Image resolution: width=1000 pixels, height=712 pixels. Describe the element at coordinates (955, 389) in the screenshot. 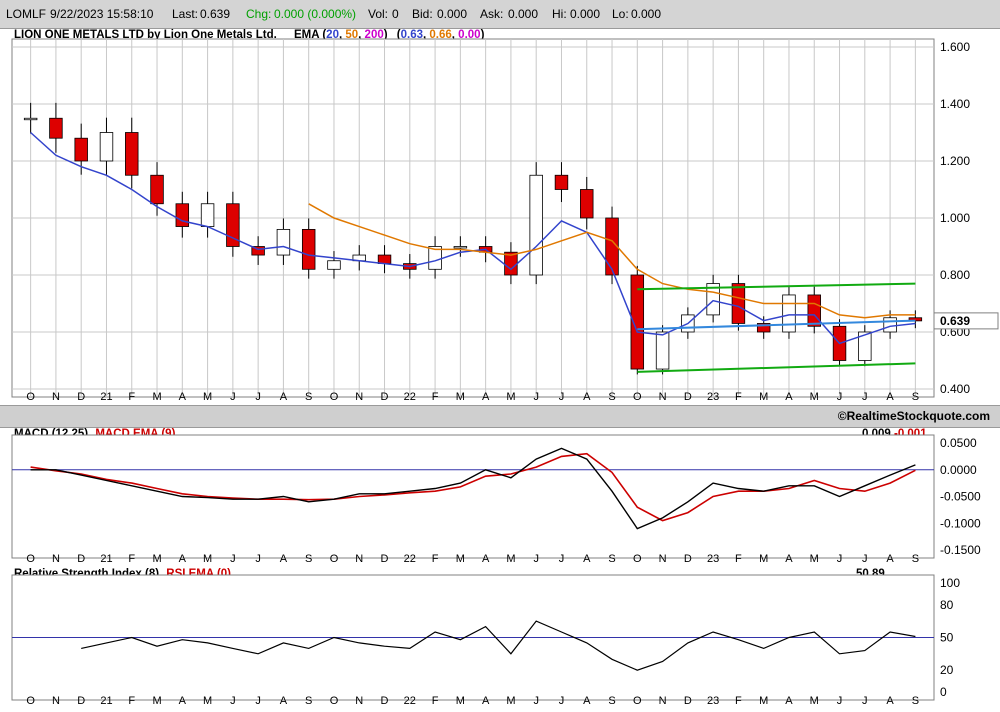

I see `y-tick-label: 0.400` at that location.